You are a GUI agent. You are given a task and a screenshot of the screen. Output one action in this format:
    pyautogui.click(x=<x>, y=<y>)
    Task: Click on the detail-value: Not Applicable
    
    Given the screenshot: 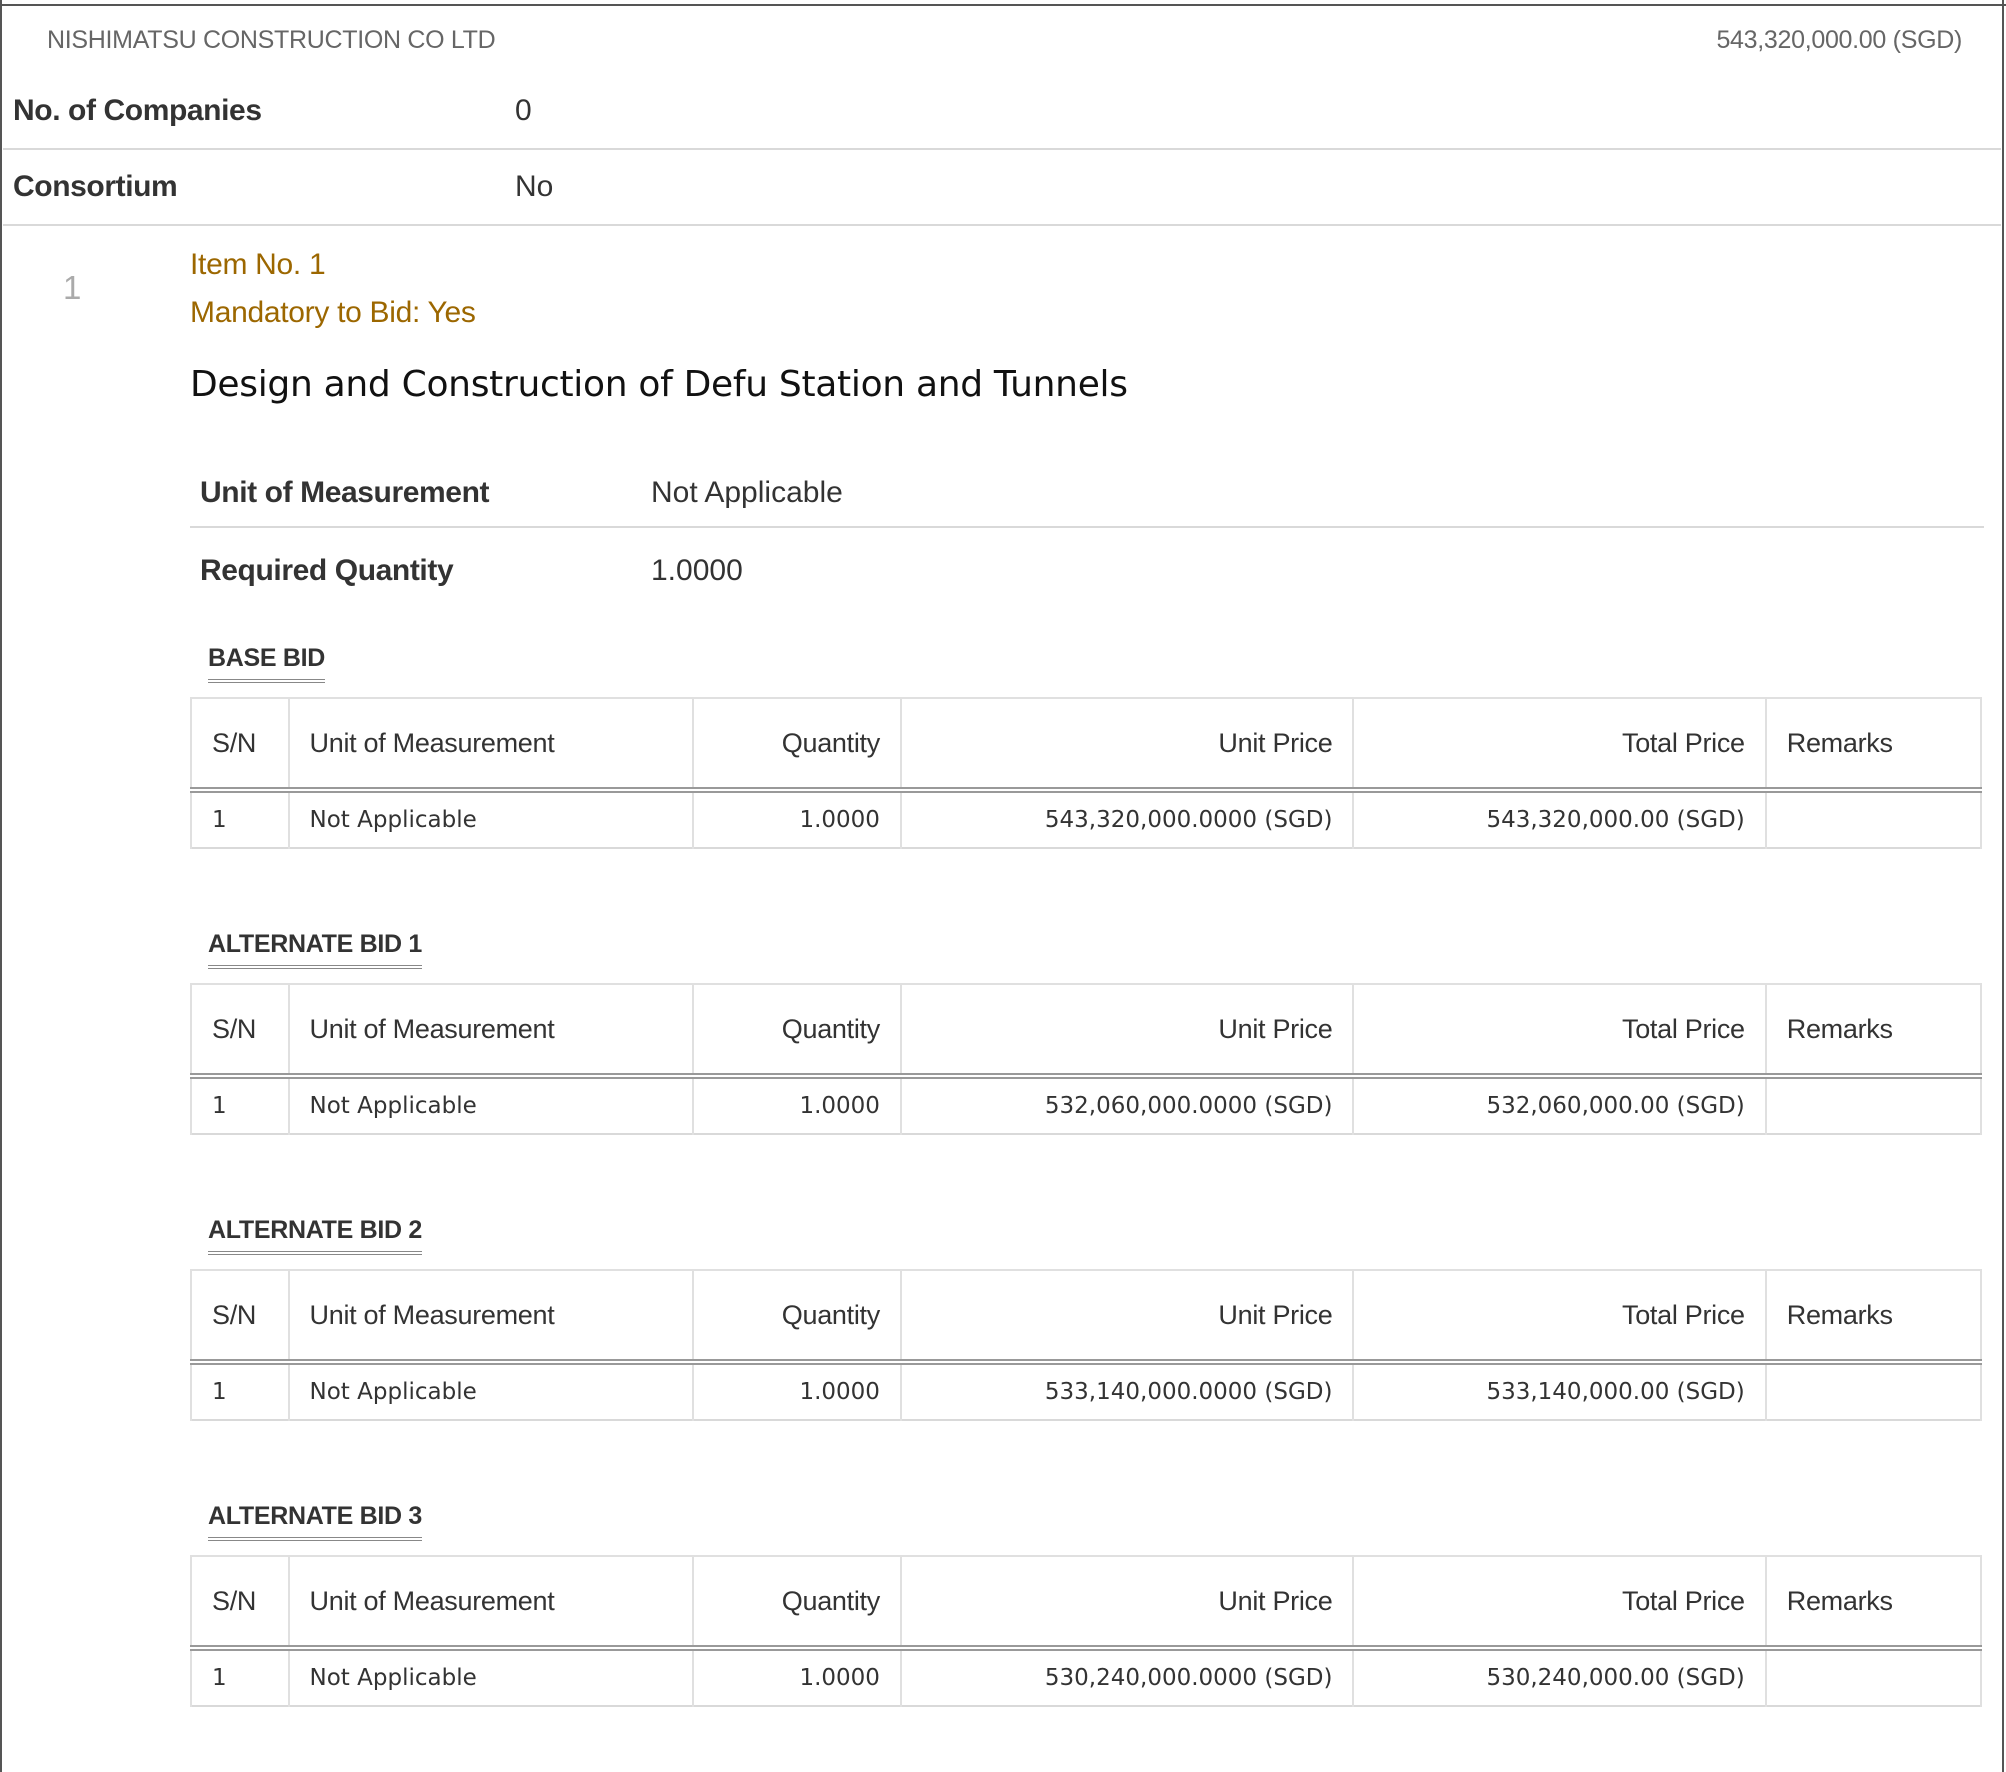 What is the action you would take?
    pyautogui.click(x=747, y=492)
    